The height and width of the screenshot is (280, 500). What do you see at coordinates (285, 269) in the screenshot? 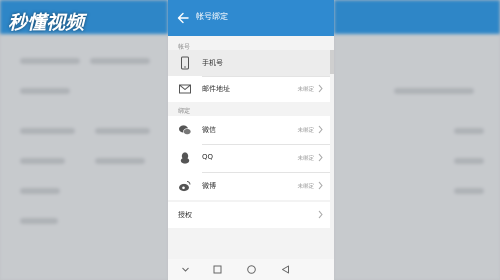
I see `back-triangle-icon` at bounding box center [285, 269].